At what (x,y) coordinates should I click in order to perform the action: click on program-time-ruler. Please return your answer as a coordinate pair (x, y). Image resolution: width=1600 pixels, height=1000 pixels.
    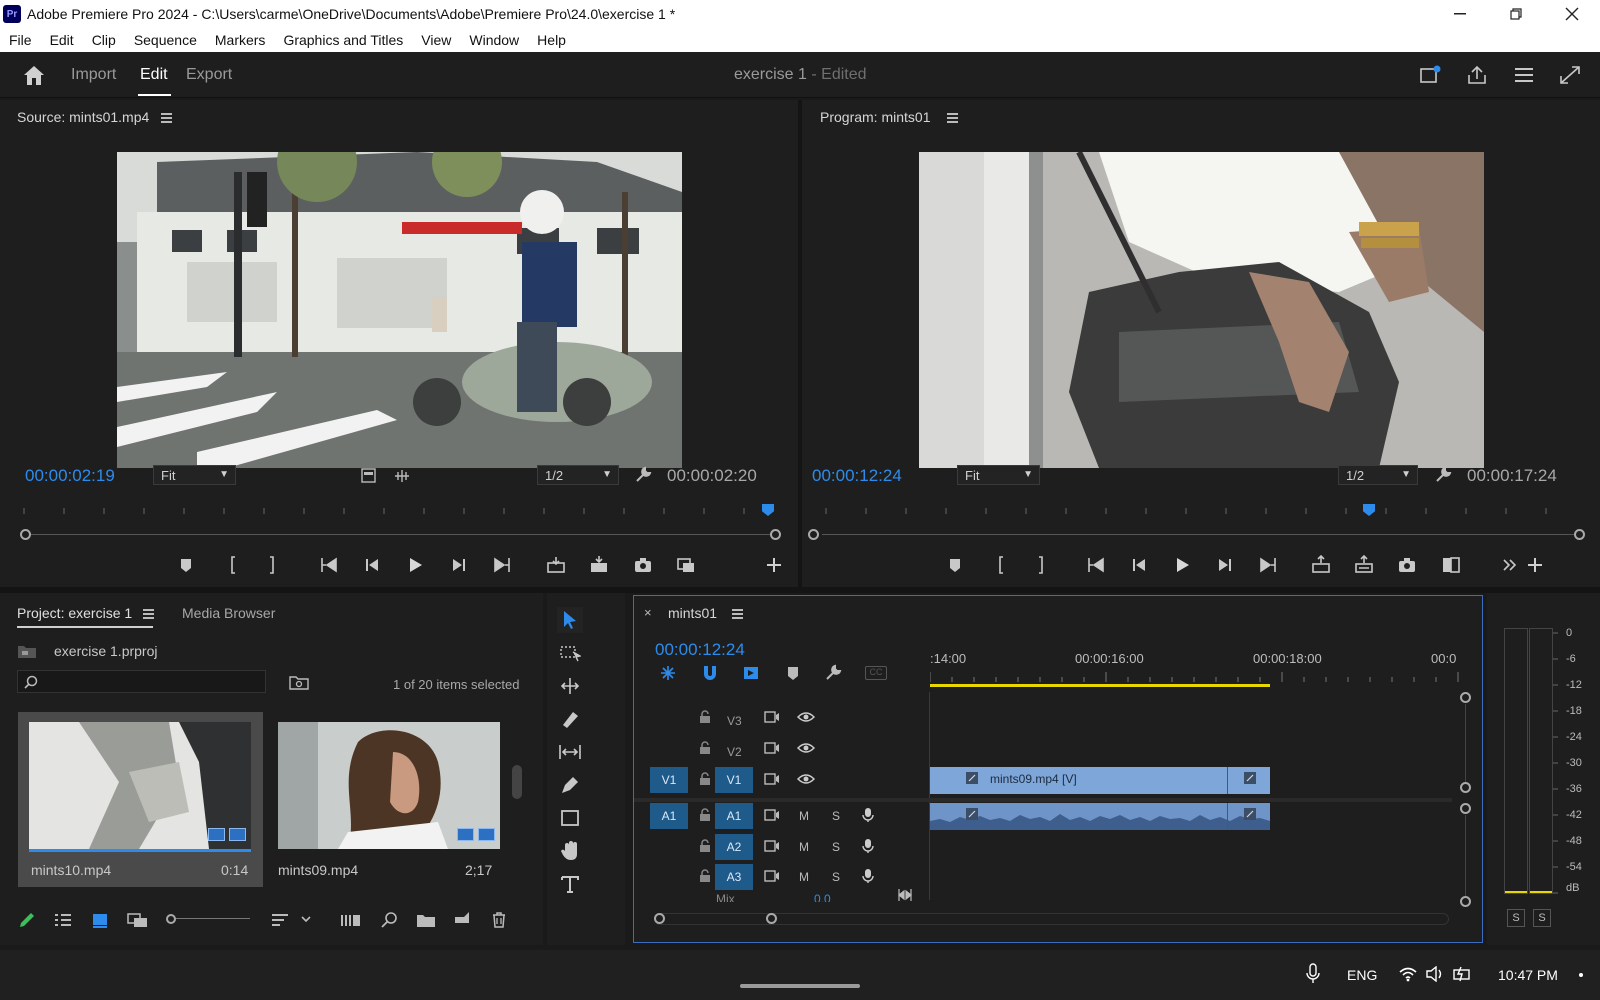
    Looking at the image, I should click on (1202, 508).